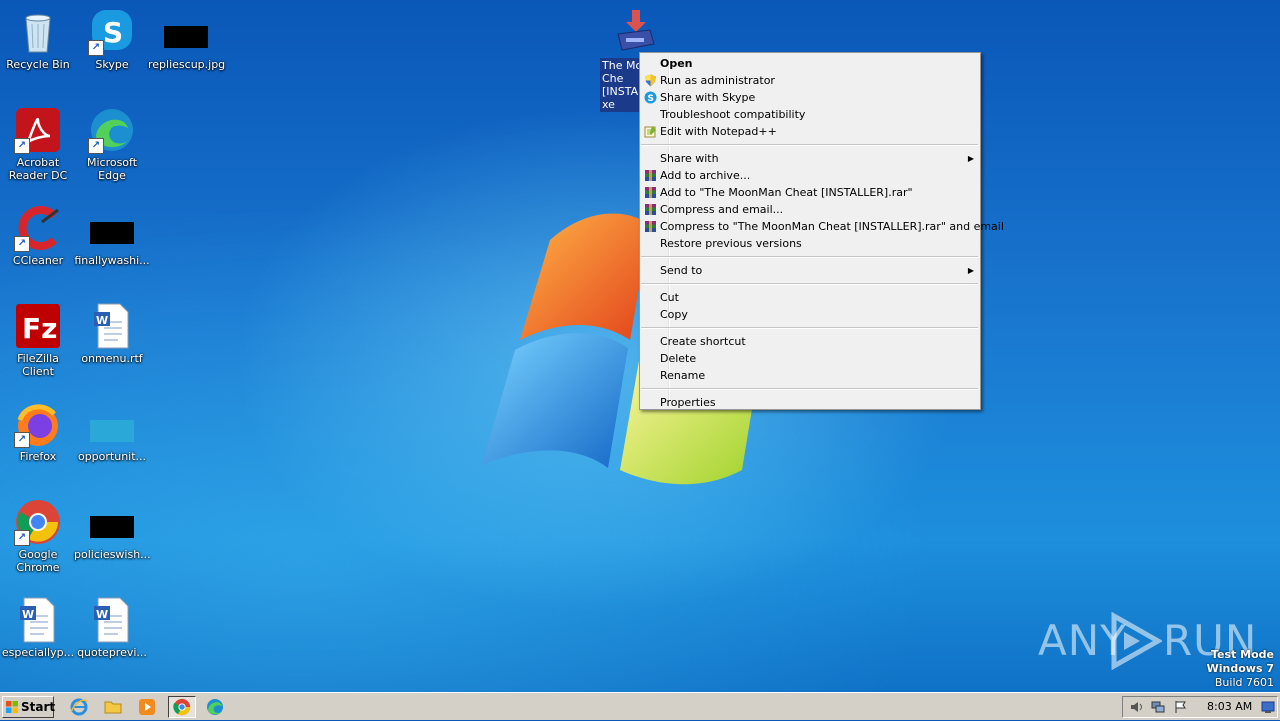 The height and width of the screenshot is (721, 1280). I want to click on desktop-icon-repliescup: repliescup.jpg, so click(187, 39).